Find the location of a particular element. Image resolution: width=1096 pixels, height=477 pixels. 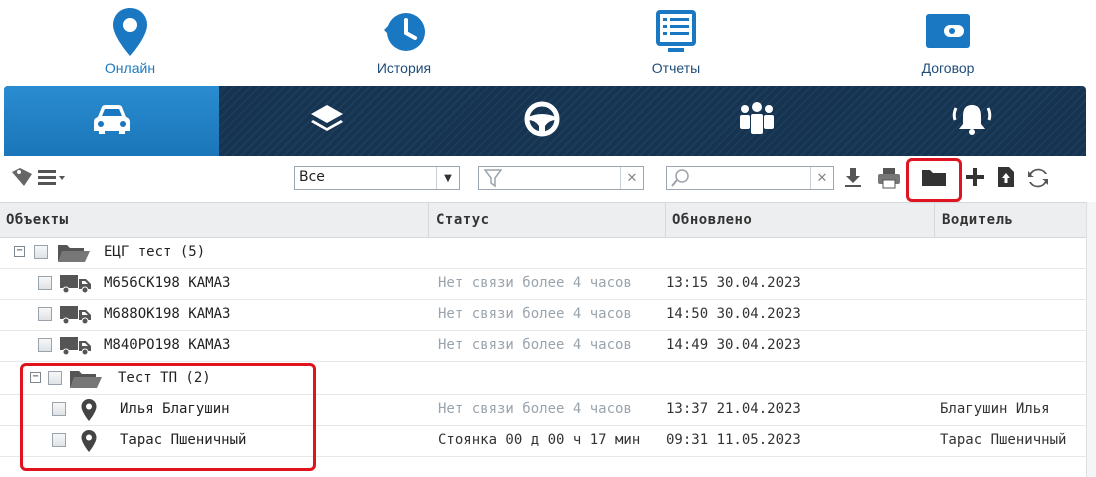

column-header-driver: Водитель is located at coordinates (977, 220).